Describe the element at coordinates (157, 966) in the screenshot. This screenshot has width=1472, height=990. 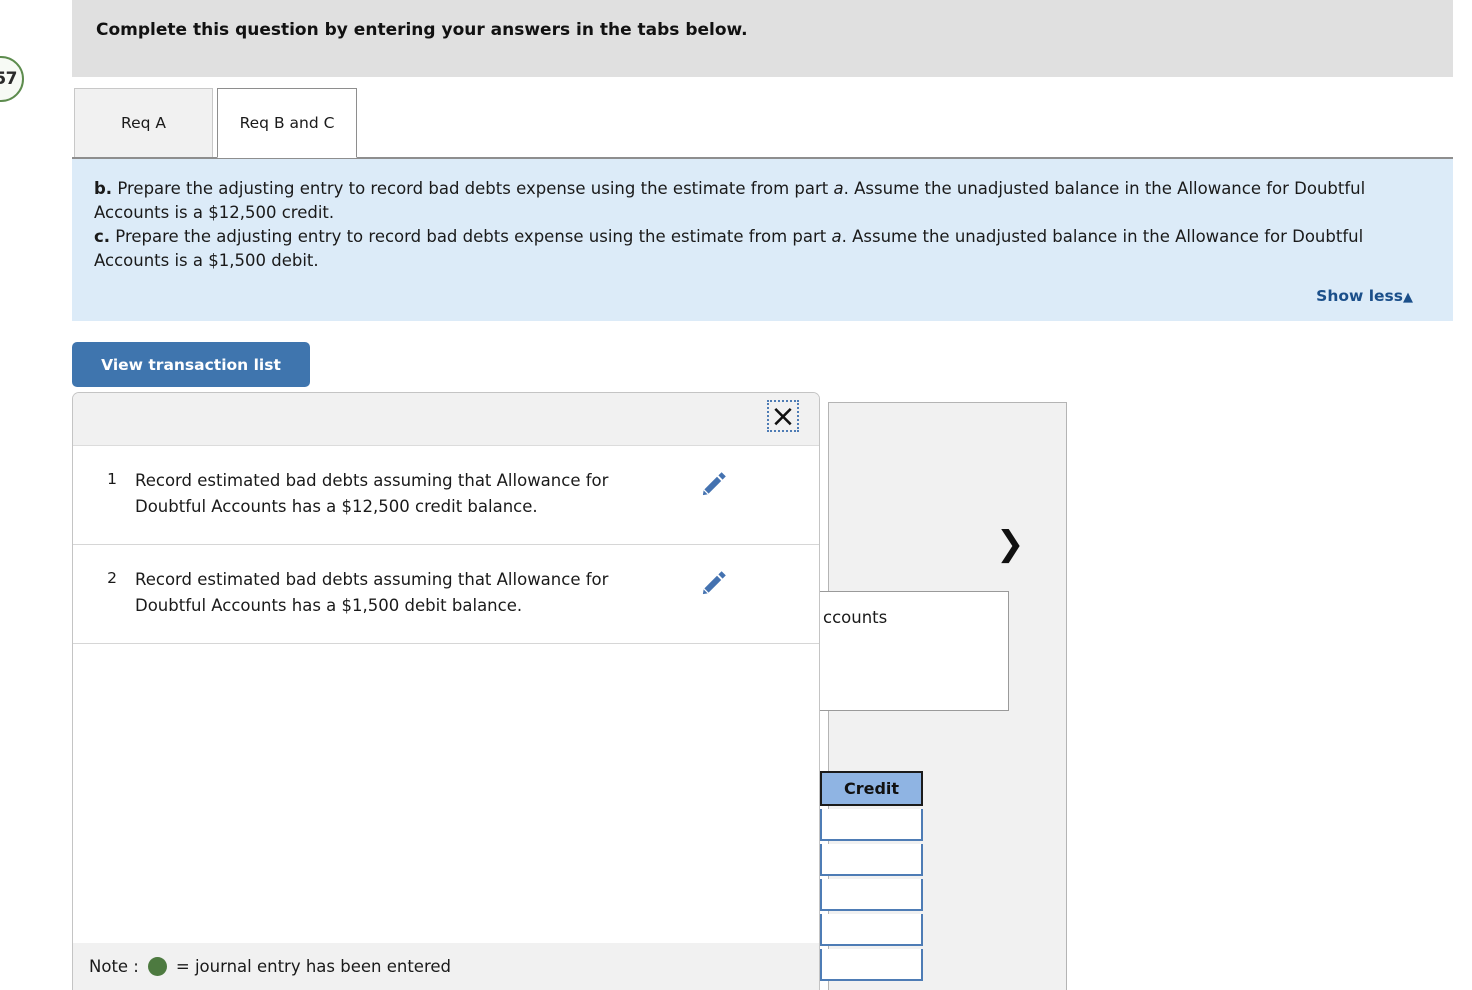
I see `green-dot-icon` at that location.